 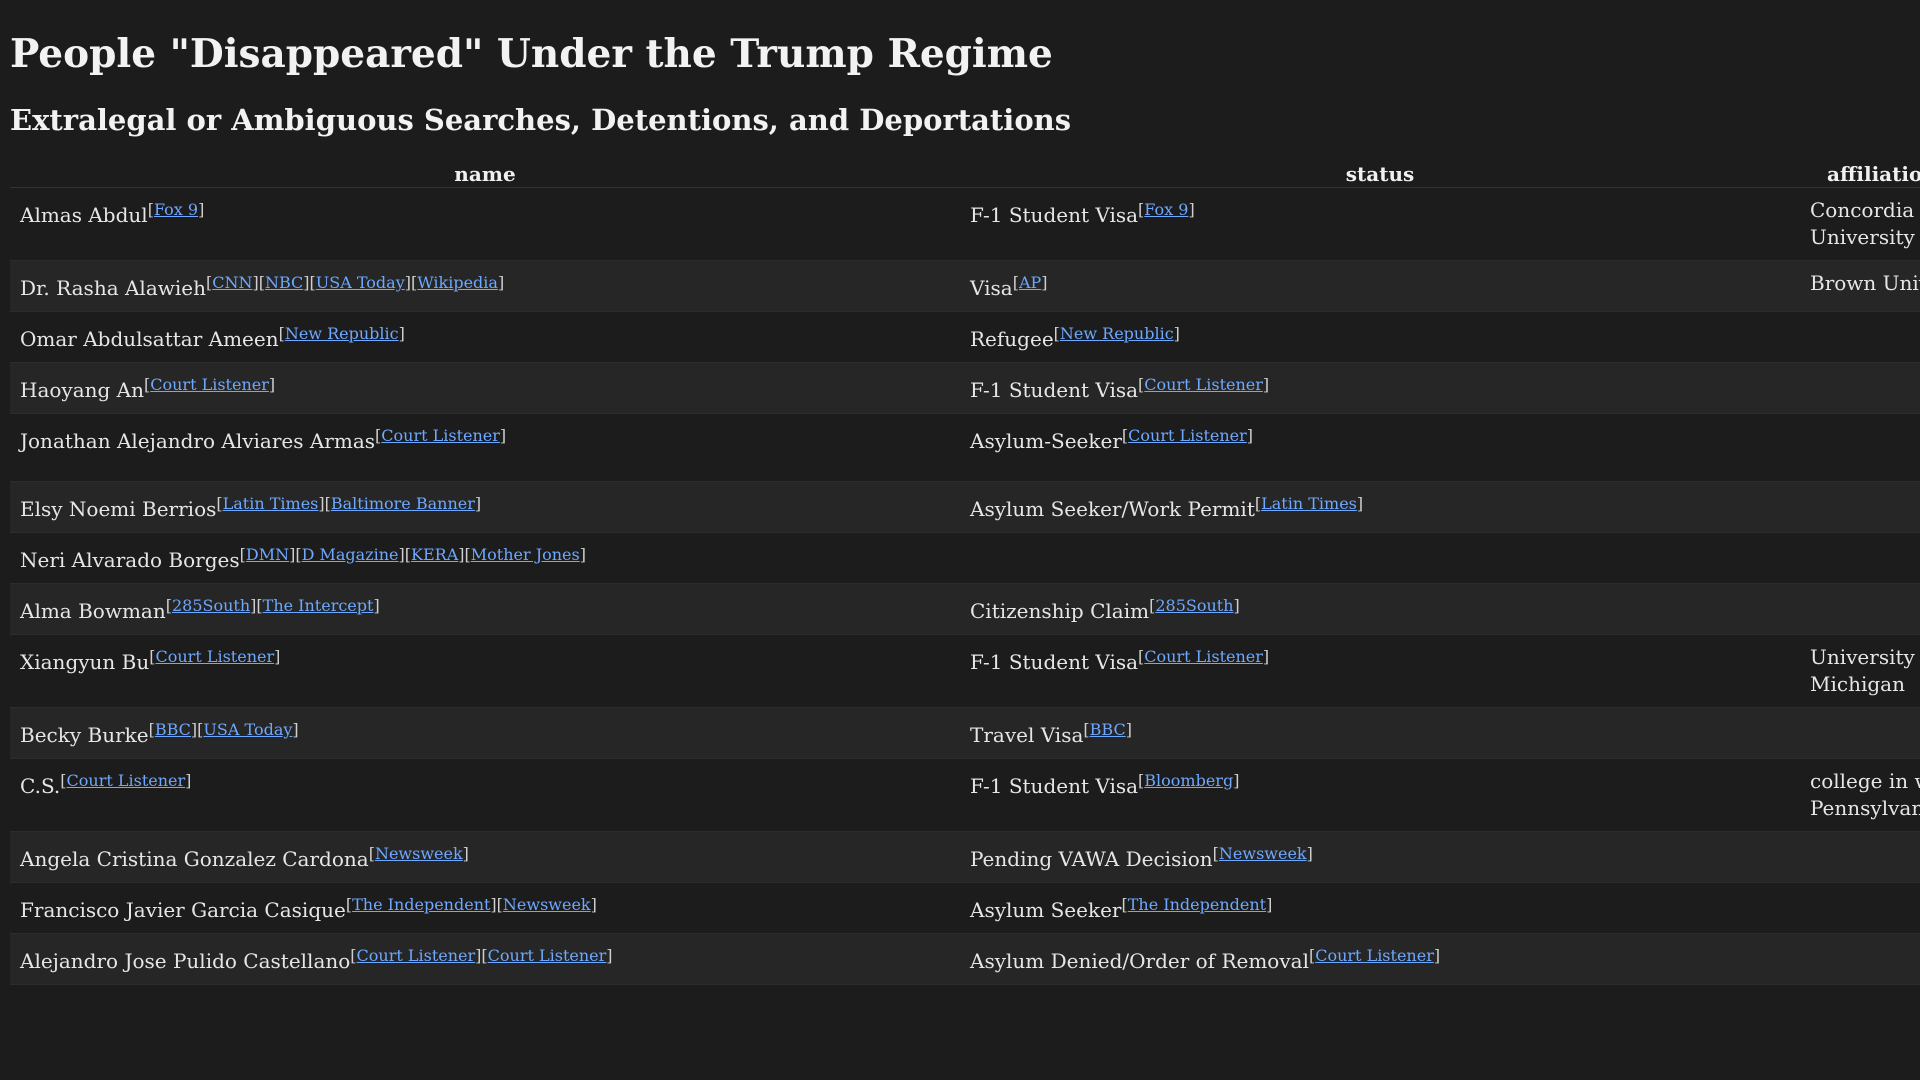 I want to click on name-cell: Omar Abdulsattar Ameen[New Republic], so click(x=485, y=337).